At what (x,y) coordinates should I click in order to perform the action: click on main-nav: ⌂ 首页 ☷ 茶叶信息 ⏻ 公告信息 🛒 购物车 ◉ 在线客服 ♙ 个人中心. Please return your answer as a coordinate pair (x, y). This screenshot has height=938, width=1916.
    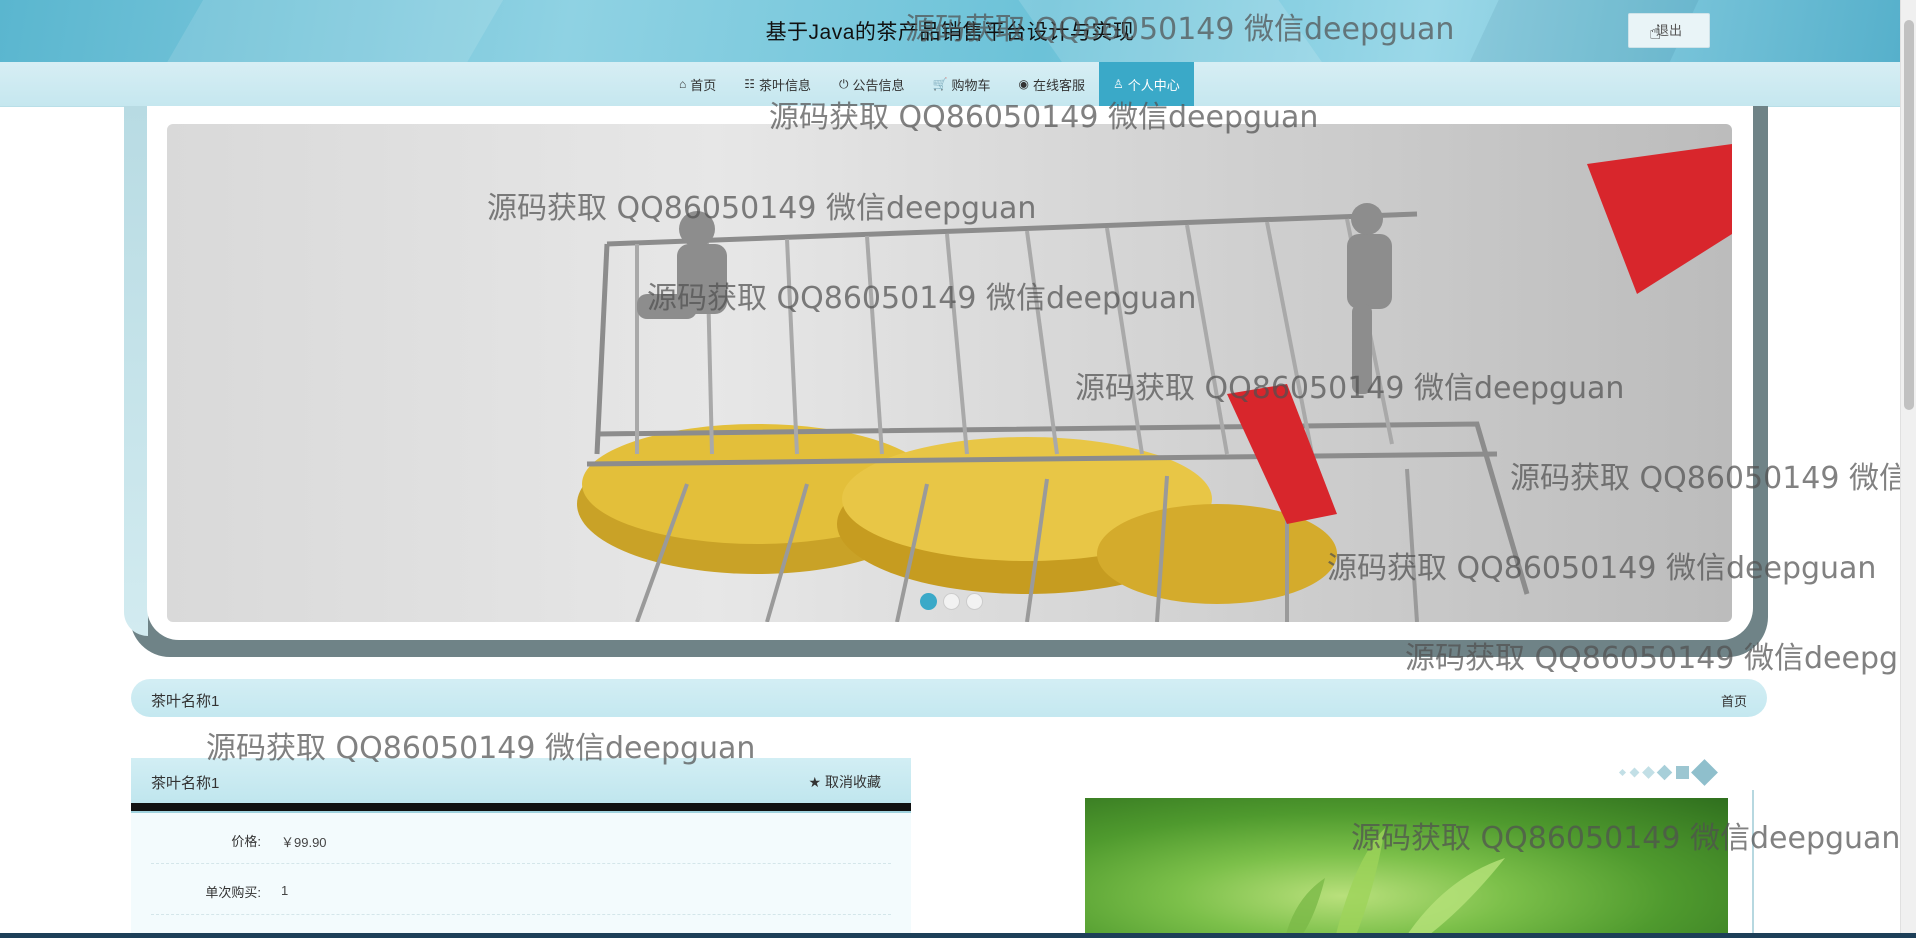
    Looking at the image, I should click on (950, 84).